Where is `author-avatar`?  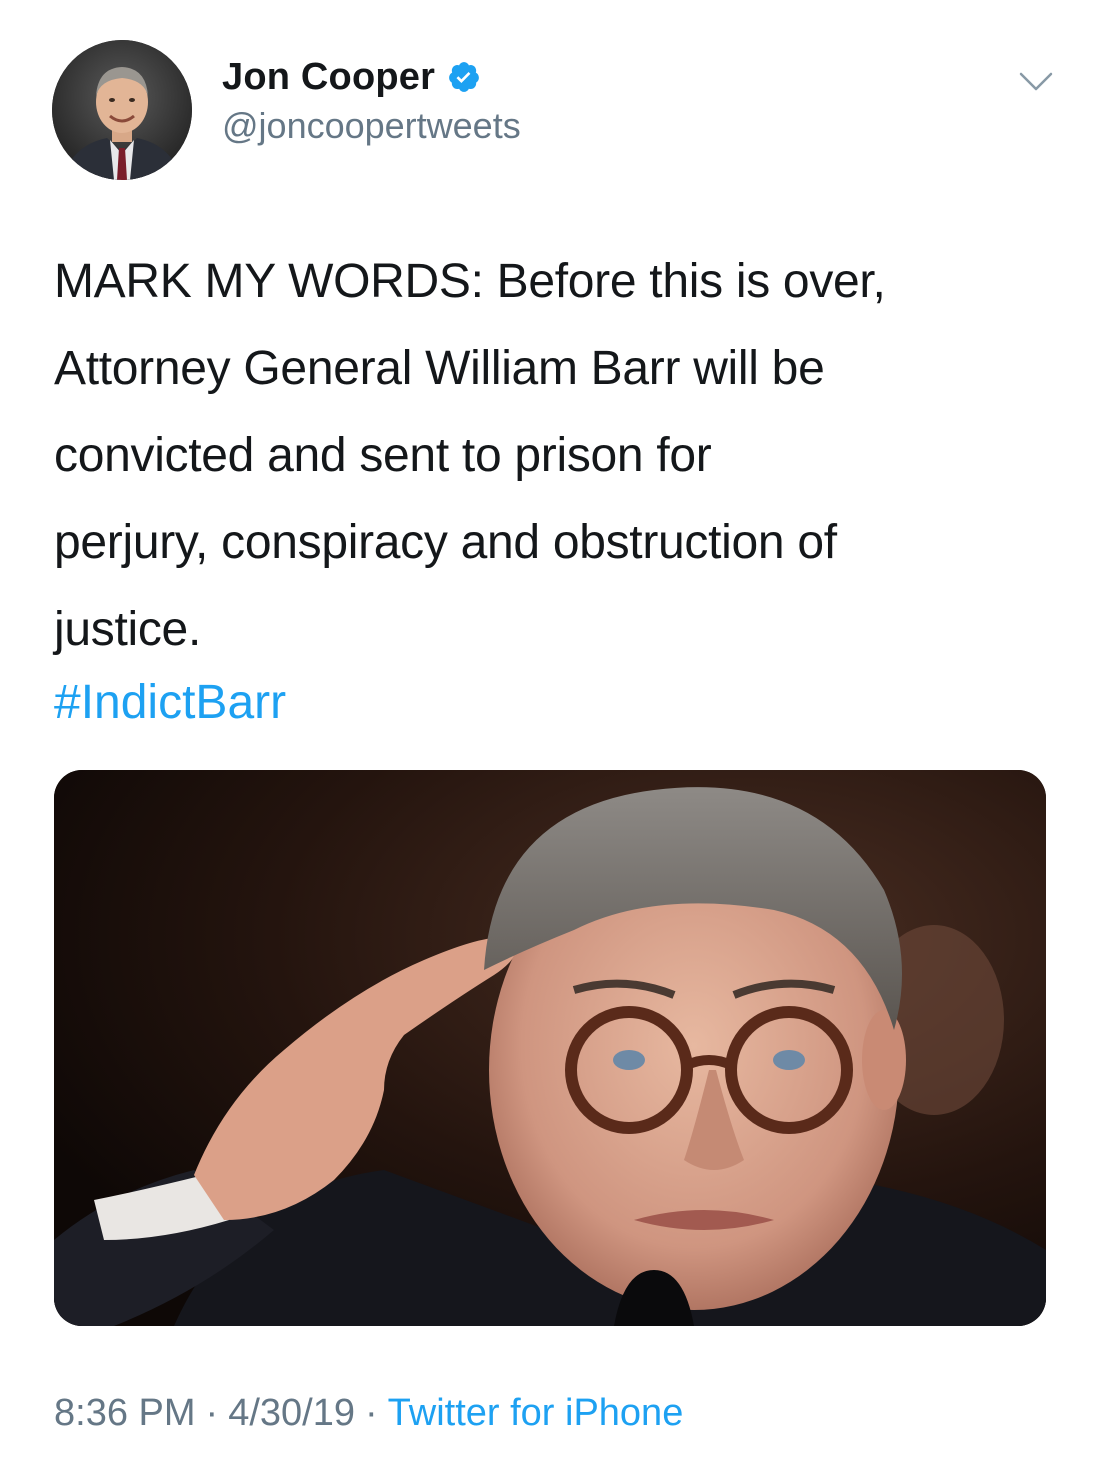 author-avatar is located at coordinates (122, 110).